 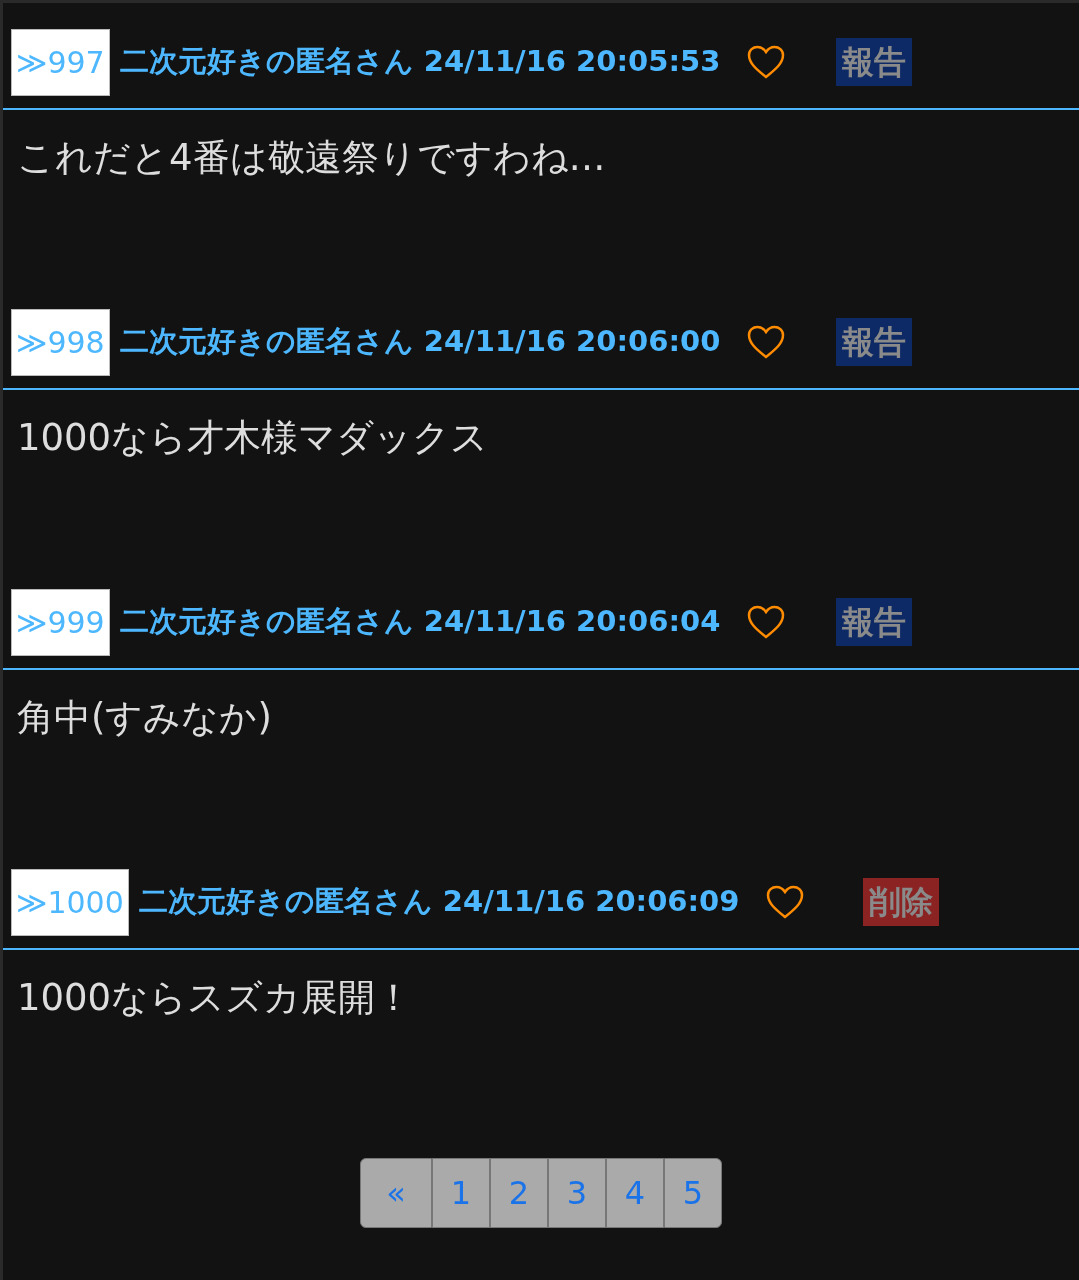 What do you see at coordinates (420, 342) in the screenshot?
I see `author-and-date: 二次元好きの匿名さん 24/11/16 20:06:00` at bounding box center [420, 342].